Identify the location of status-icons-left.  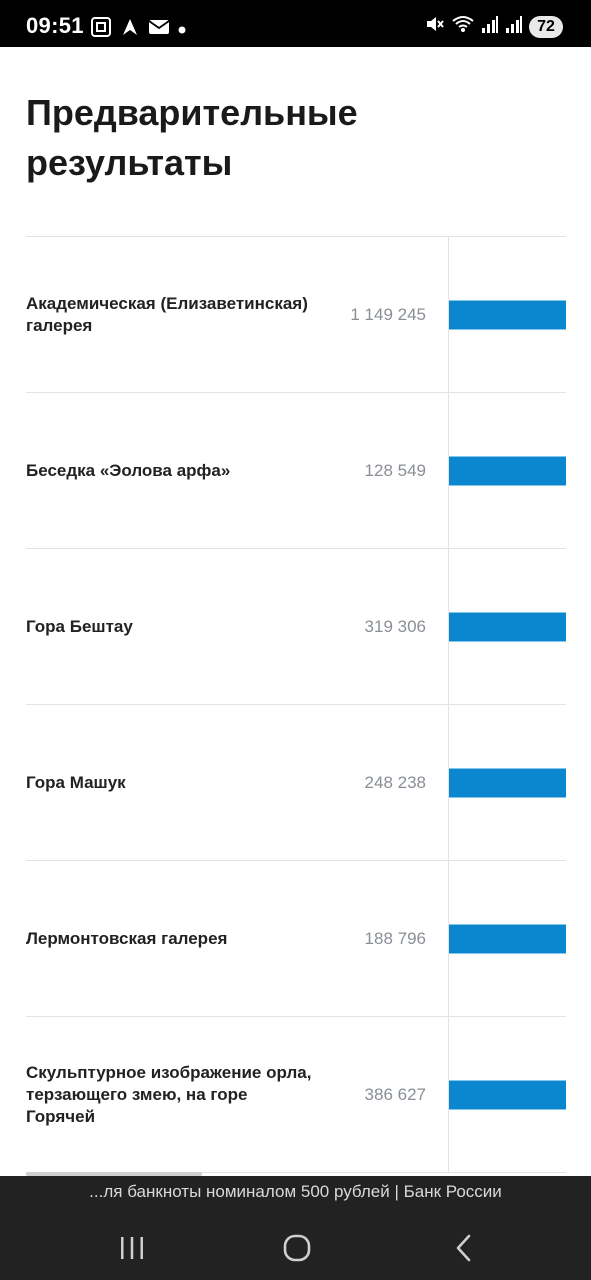
(138, 29).